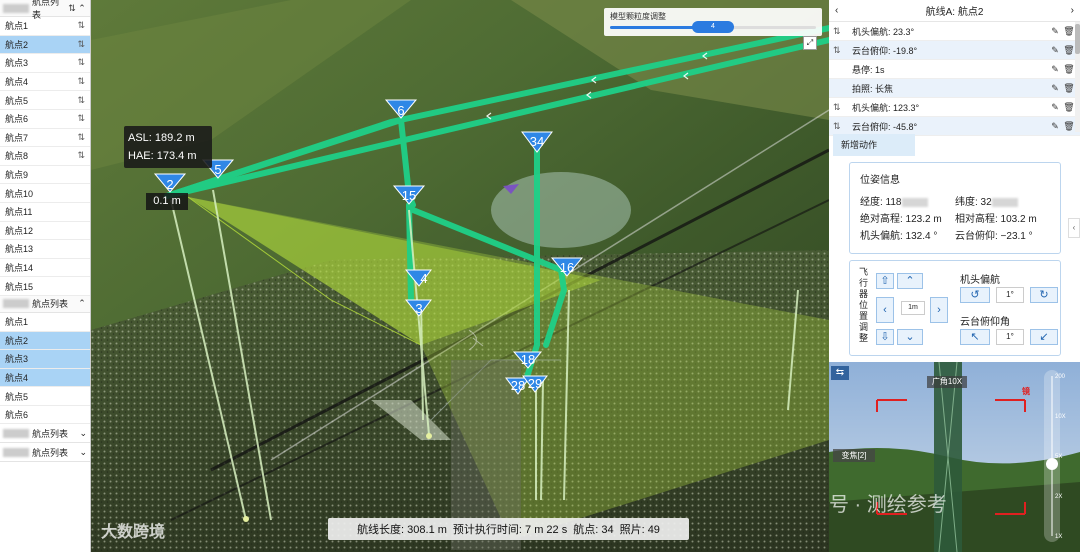 This screenshot has width=1080, height=552. I want to click on waypoint-list-item: 航点12, so click(45, 231).